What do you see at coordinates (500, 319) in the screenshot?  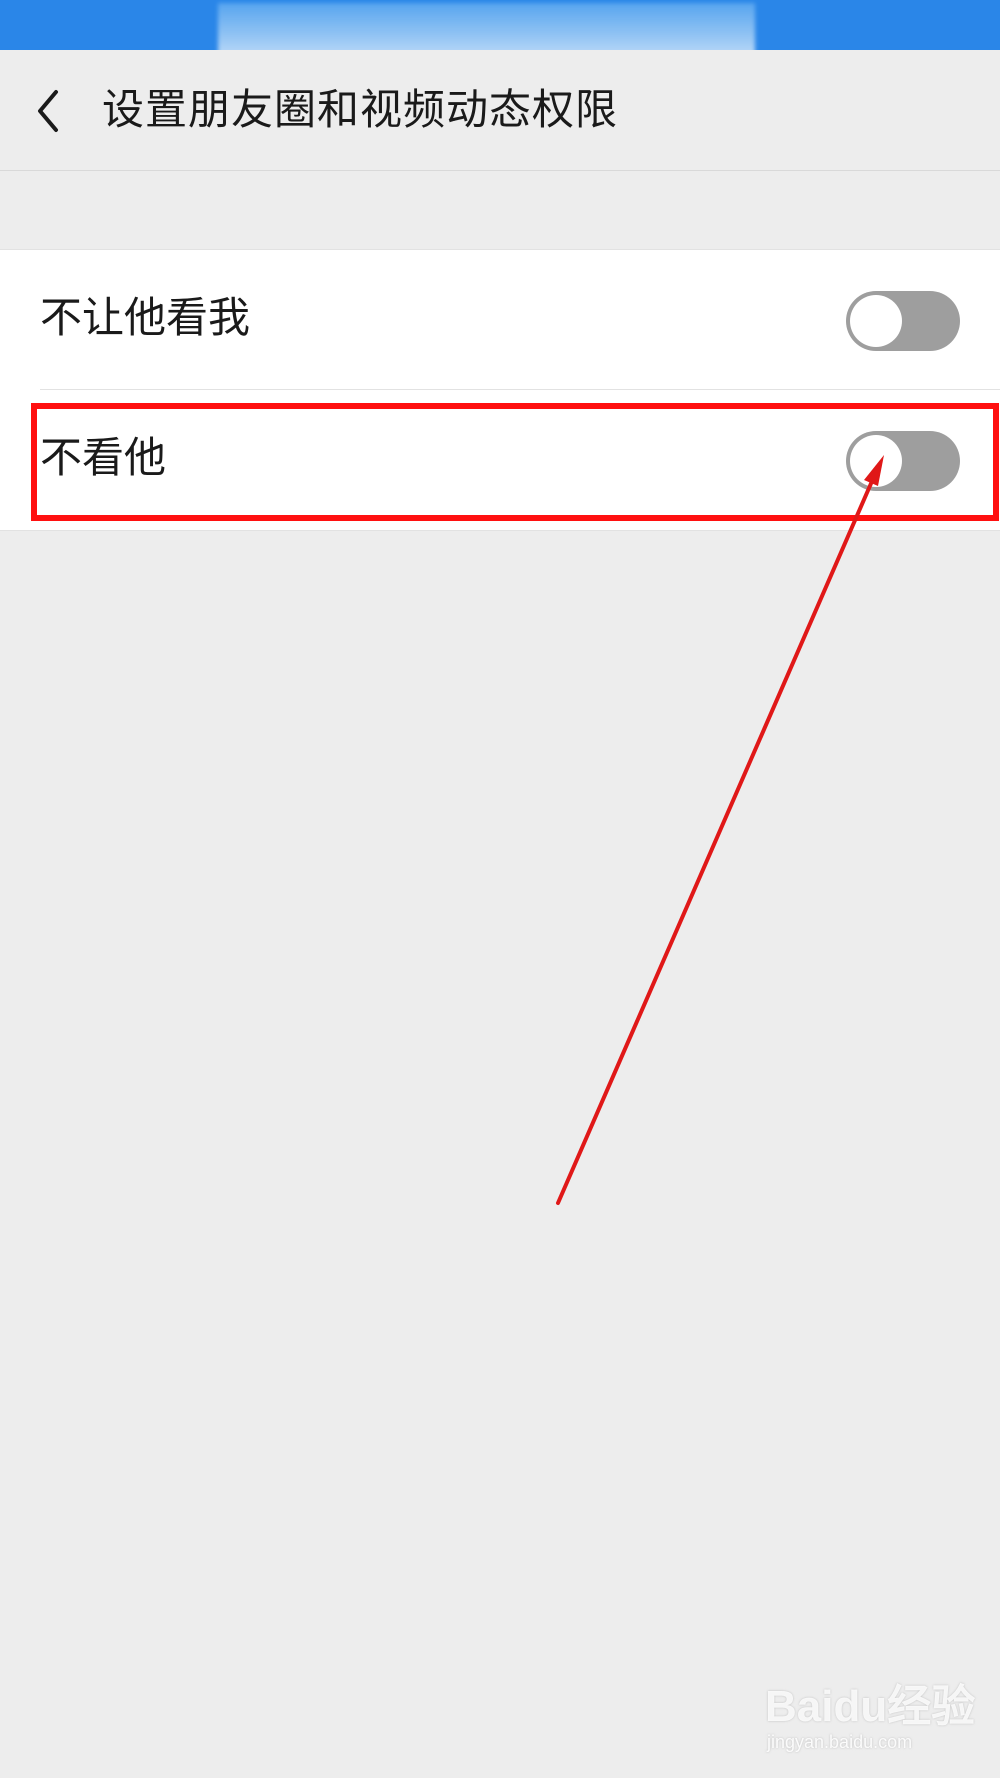 I see `setting-row-hide-my-moments: 不让他看我` at bounding box center [500, 319].